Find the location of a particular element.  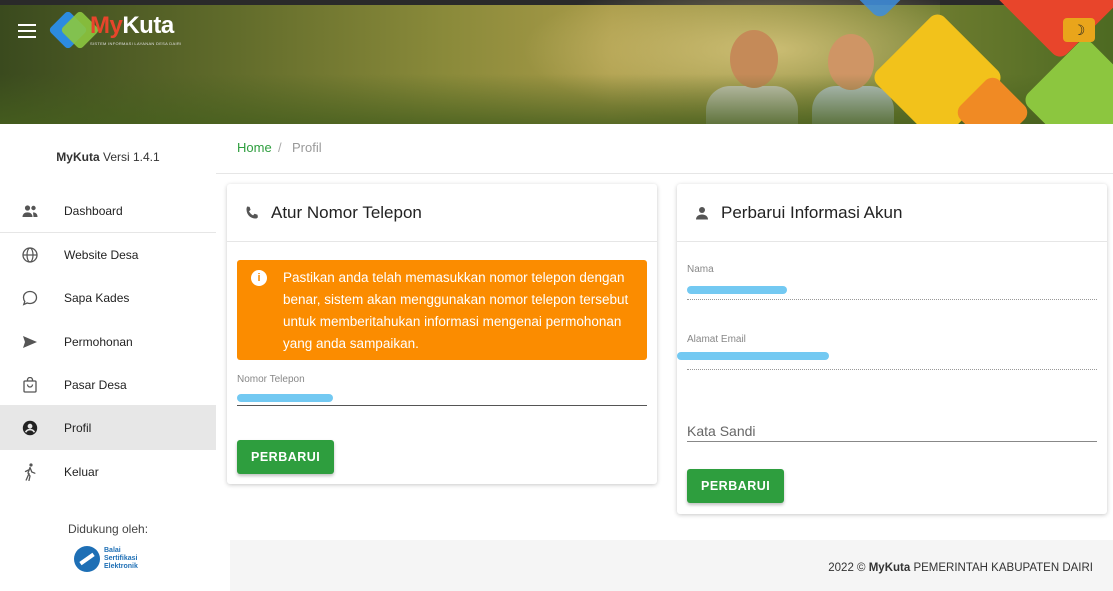

theme-toggle-button: ☽ is located at coordinates (1079, 30).